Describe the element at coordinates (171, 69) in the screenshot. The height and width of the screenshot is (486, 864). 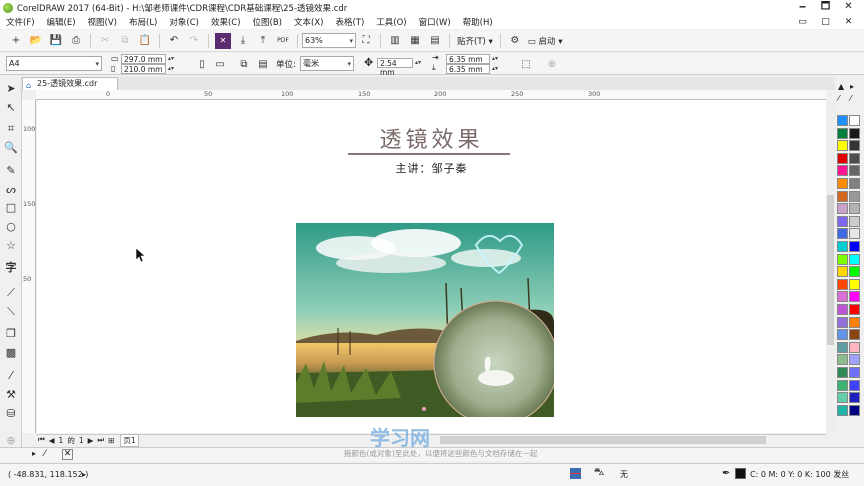
I see `height-spinner: ▴▾` at that location.